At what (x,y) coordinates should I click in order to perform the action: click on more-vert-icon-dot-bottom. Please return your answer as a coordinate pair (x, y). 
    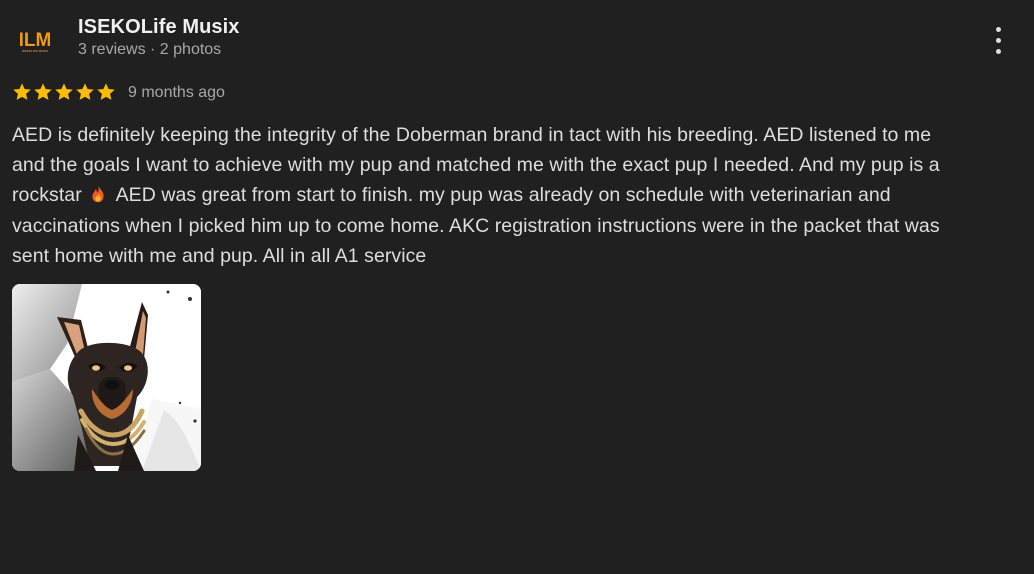
    Looking at the image, I should click on (998, 51).